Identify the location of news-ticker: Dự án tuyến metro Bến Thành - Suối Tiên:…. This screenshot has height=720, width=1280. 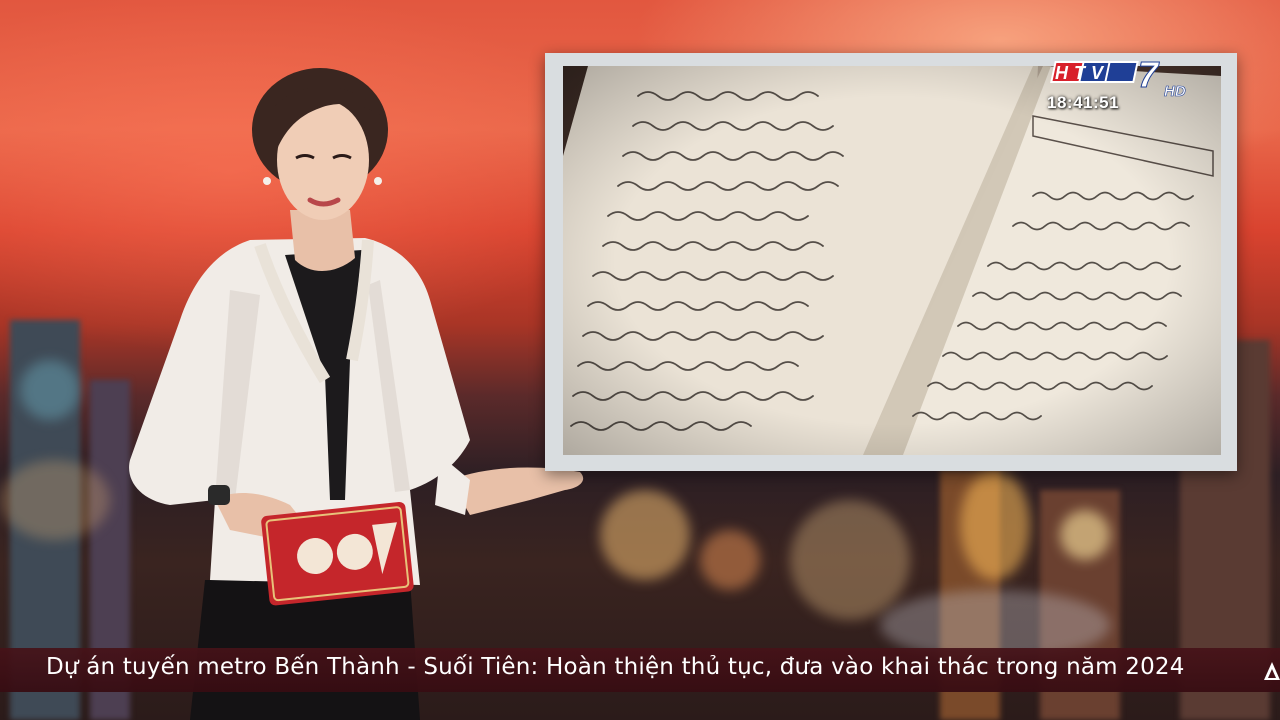
(640, 670).